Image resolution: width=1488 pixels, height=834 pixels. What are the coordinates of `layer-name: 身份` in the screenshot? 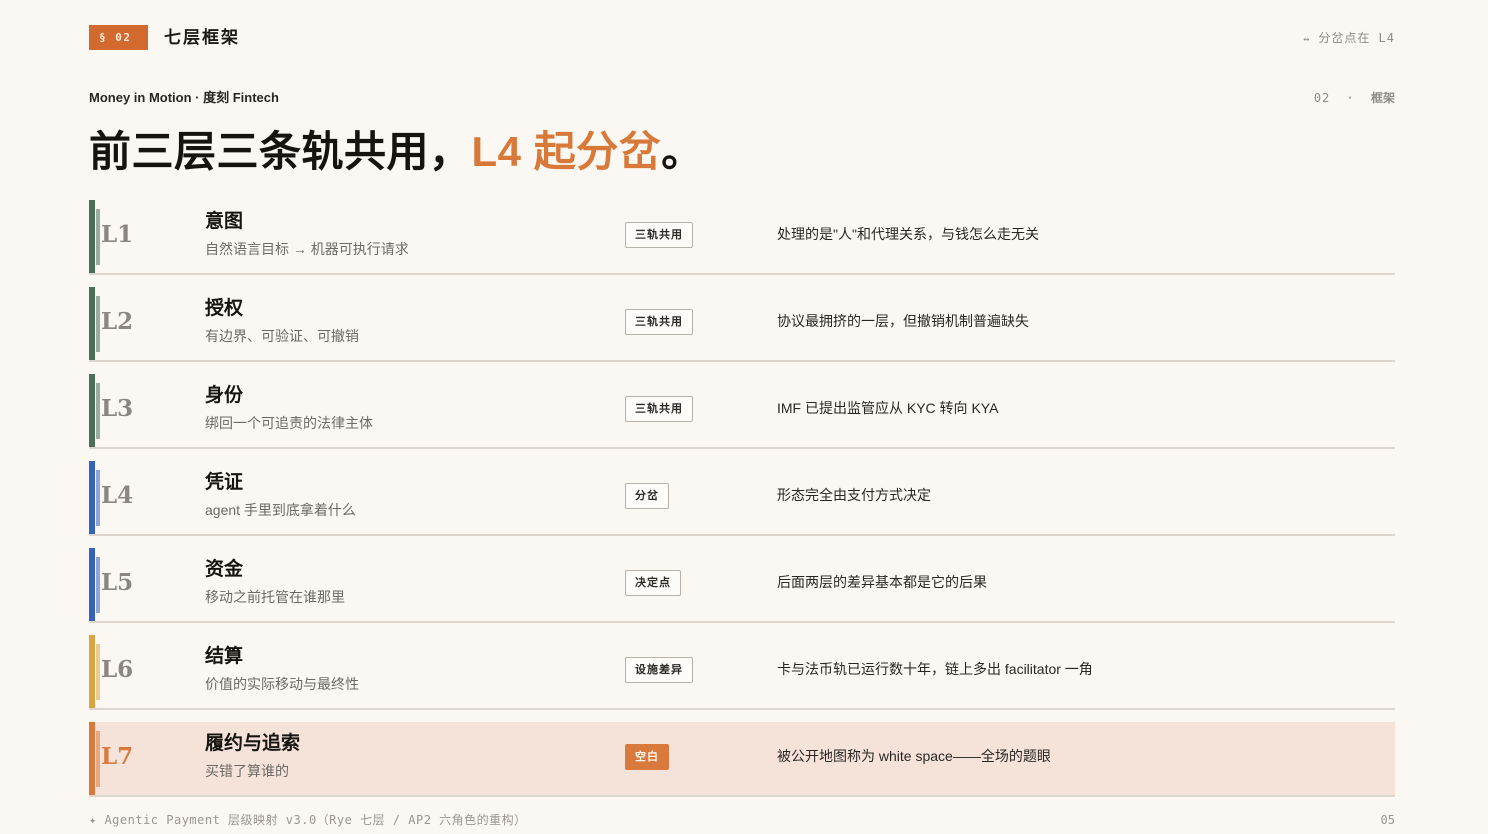 It's located at (224, 395).